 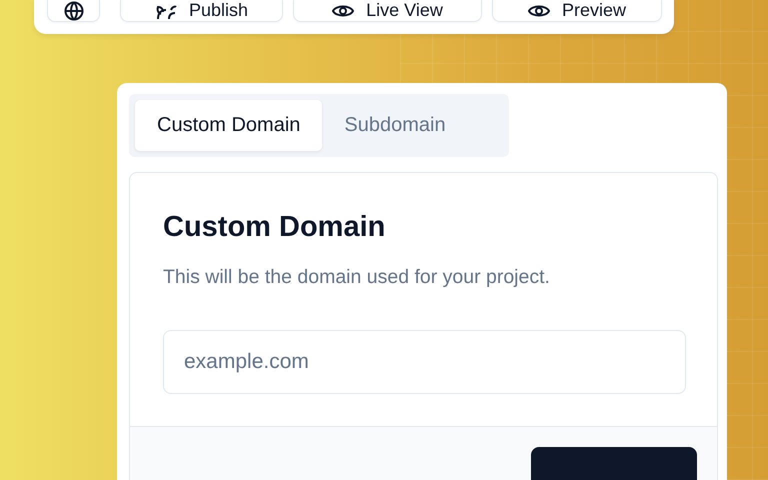 I want to click on globe-icon, so click(x=74, y=10).